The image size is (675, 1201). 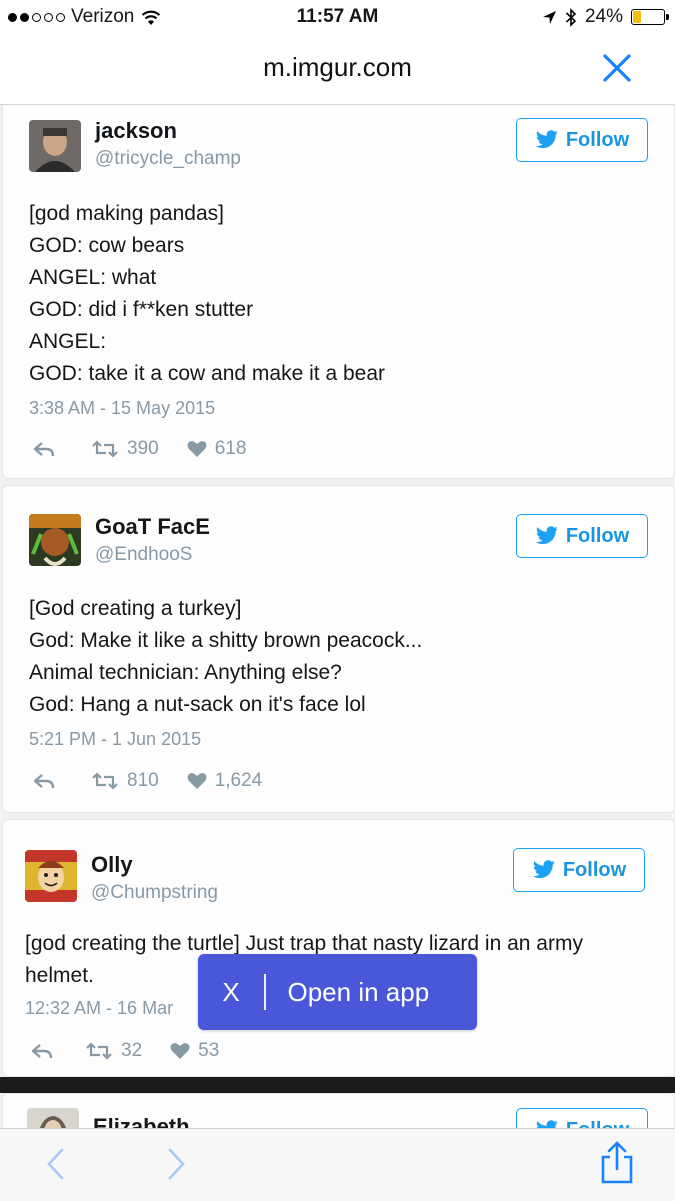 I want to click on location-arrow-icon, so click(x=549, y=17).